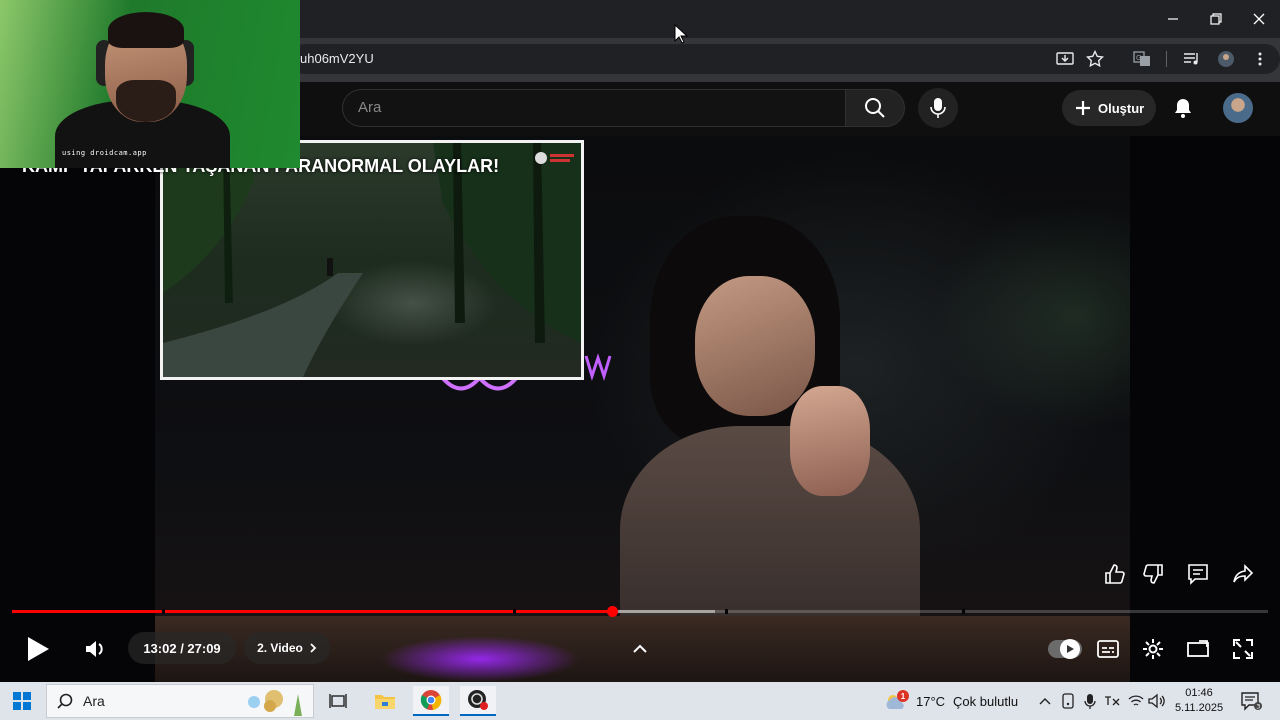 Image resolution: width=1280 pixels, height=720 pixels. I want to click on webcam-person-hair, so click(146, 30).